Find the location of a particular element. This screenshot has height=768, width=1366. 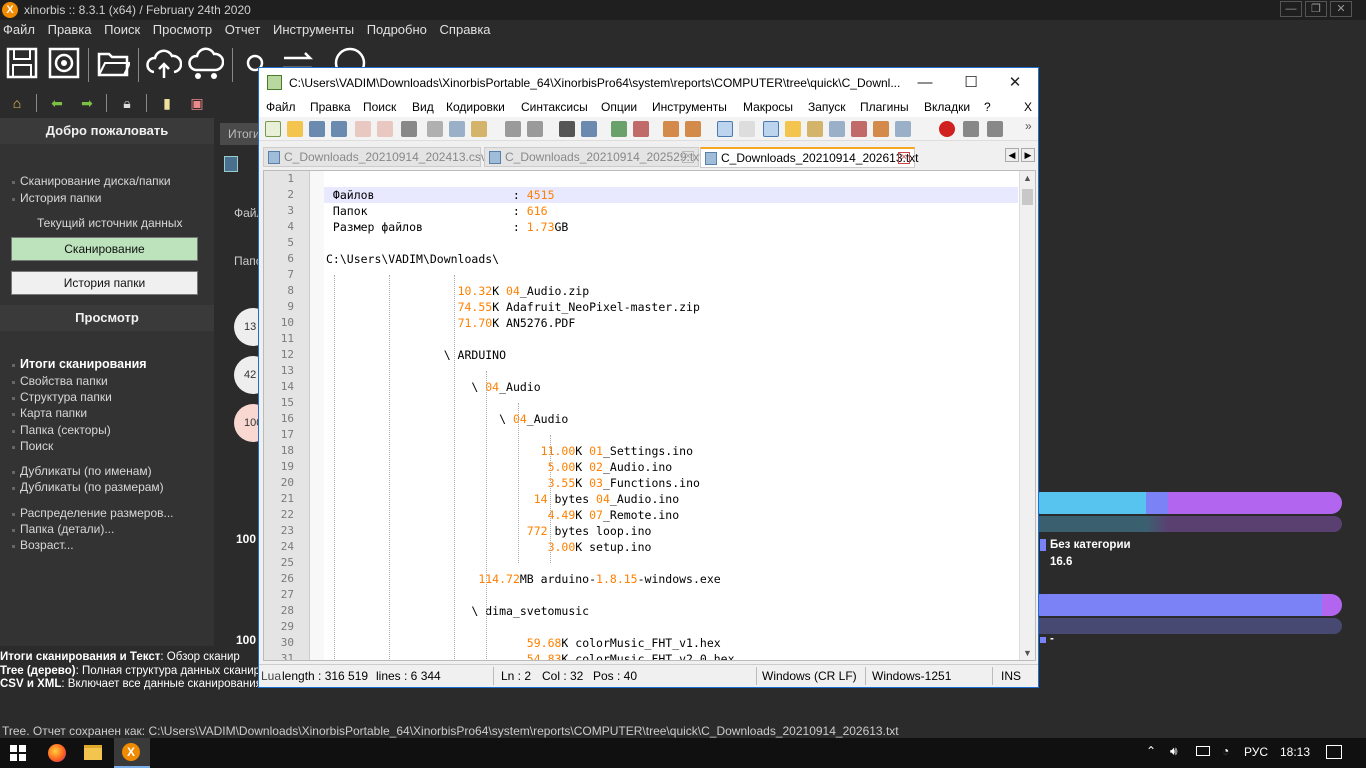

volume-icon: 🔊︎ is located at coordinates (1174, 751).